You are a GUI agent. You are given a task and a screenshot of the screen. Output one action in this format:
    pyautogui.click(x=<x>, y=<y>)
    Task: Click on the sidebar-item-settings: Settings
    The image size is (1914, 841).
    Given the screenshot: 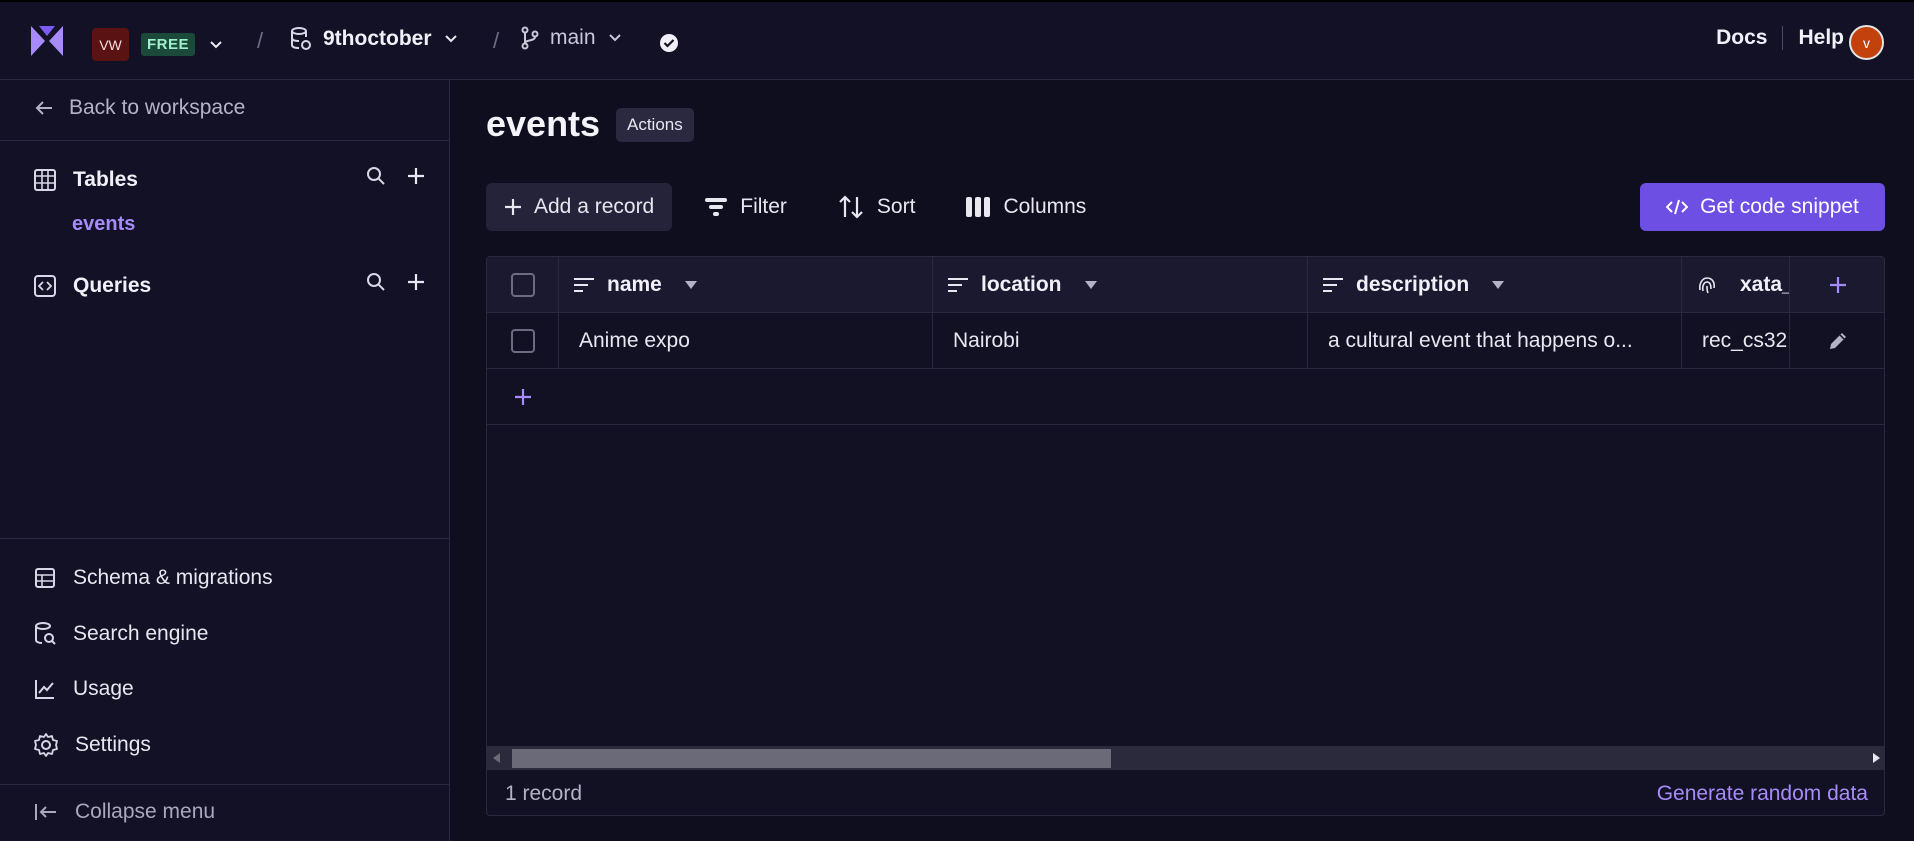 What is the action you would take?
    pyautogui.click(x=92, y=745)
    